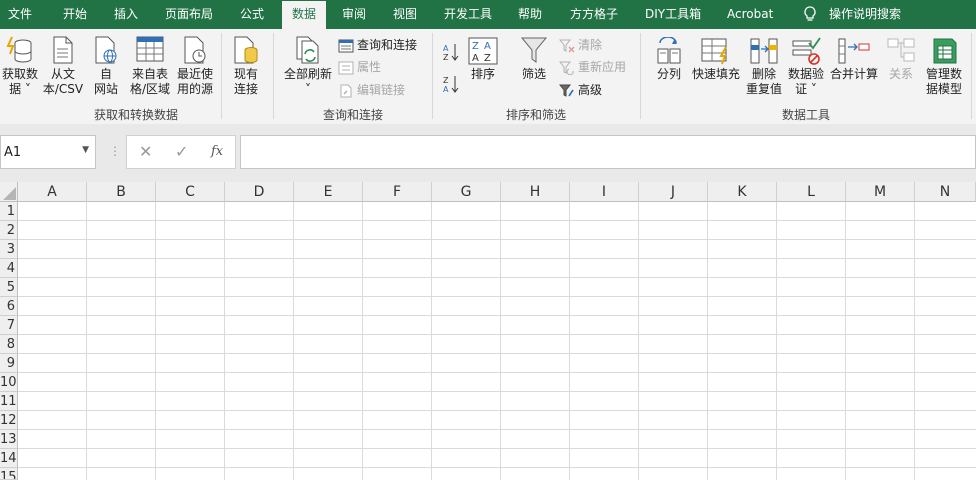 The height and width of the screenshot is (480, 976). I want to click on reapply-button: 重新应用, so click(592, 67).